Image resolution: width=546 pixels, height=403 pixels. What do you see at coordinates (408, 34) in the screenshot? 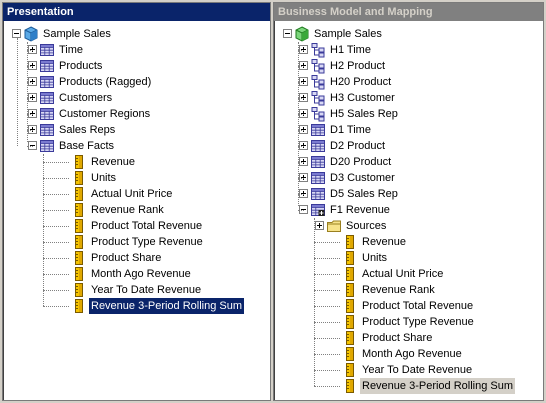
I see `tree-node-business-model: Sample Sales` at bounding box center [408, 34].